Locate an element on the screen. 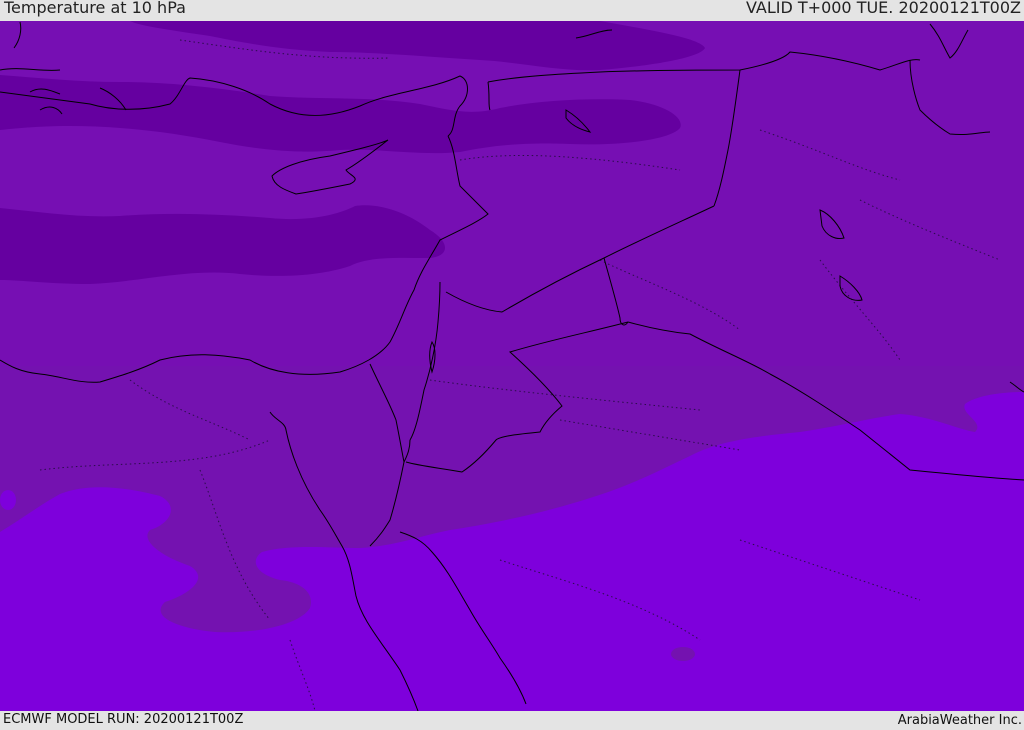  model-run-label: ECMWF MODEL RUN: 20200121T00Z is located at coordinates (123, 719).